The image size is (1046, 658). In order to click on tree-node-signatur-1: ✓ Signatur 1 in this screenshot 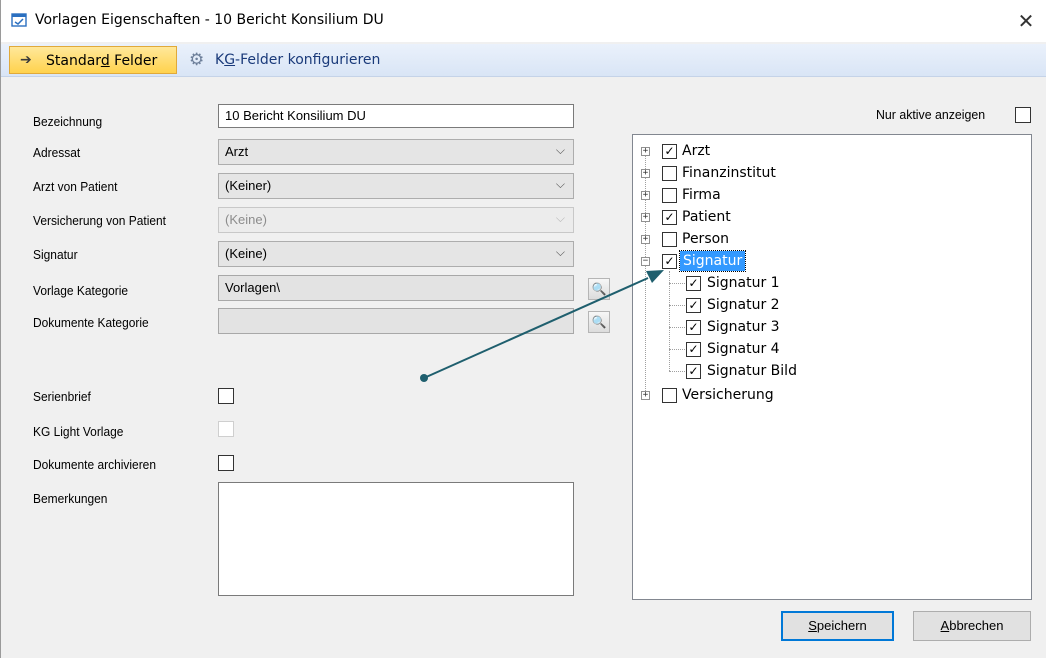, I will do `click(828, 283)`.